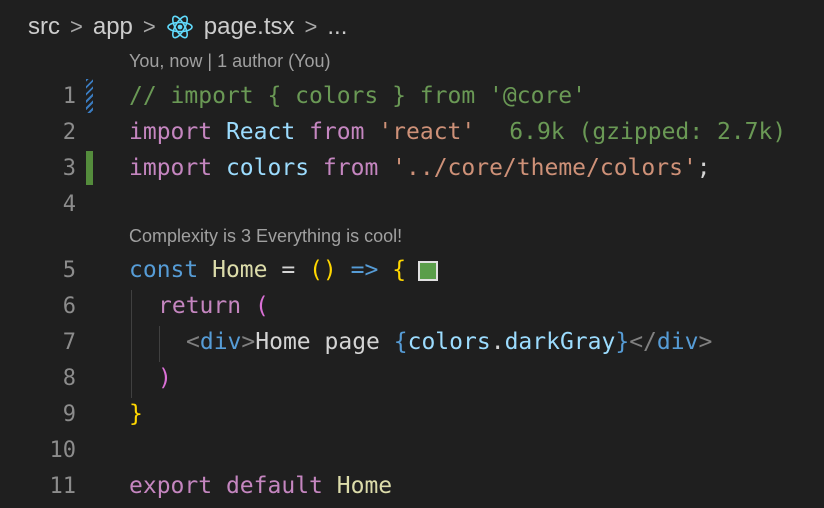  I want to click on gutter-added-marker, so click(89, 168).